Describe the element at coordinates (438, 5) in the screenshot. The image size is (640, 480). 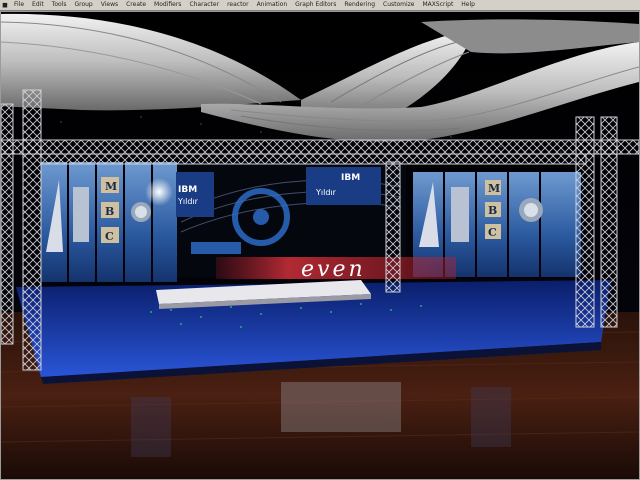
I see `menu-item-maxscript: MAXScript` at that location.